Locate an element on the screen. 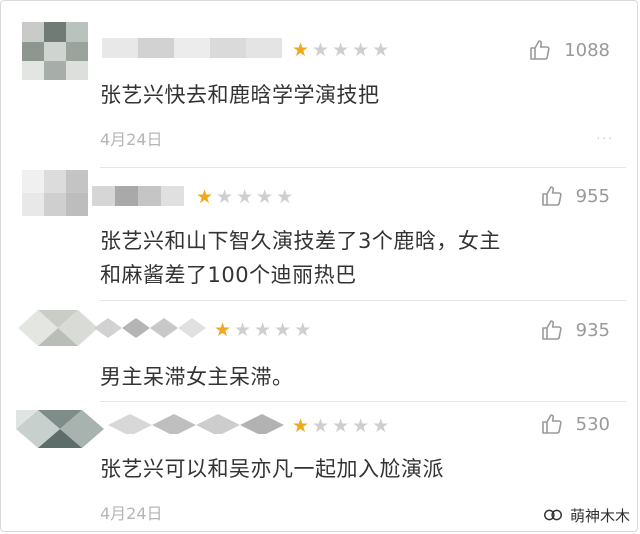 This screenshot has width=640, height=534. comment-text-line: 张艺兴可以和吴亦凡一起加入尬演派 is located at coordinates (272, 469).